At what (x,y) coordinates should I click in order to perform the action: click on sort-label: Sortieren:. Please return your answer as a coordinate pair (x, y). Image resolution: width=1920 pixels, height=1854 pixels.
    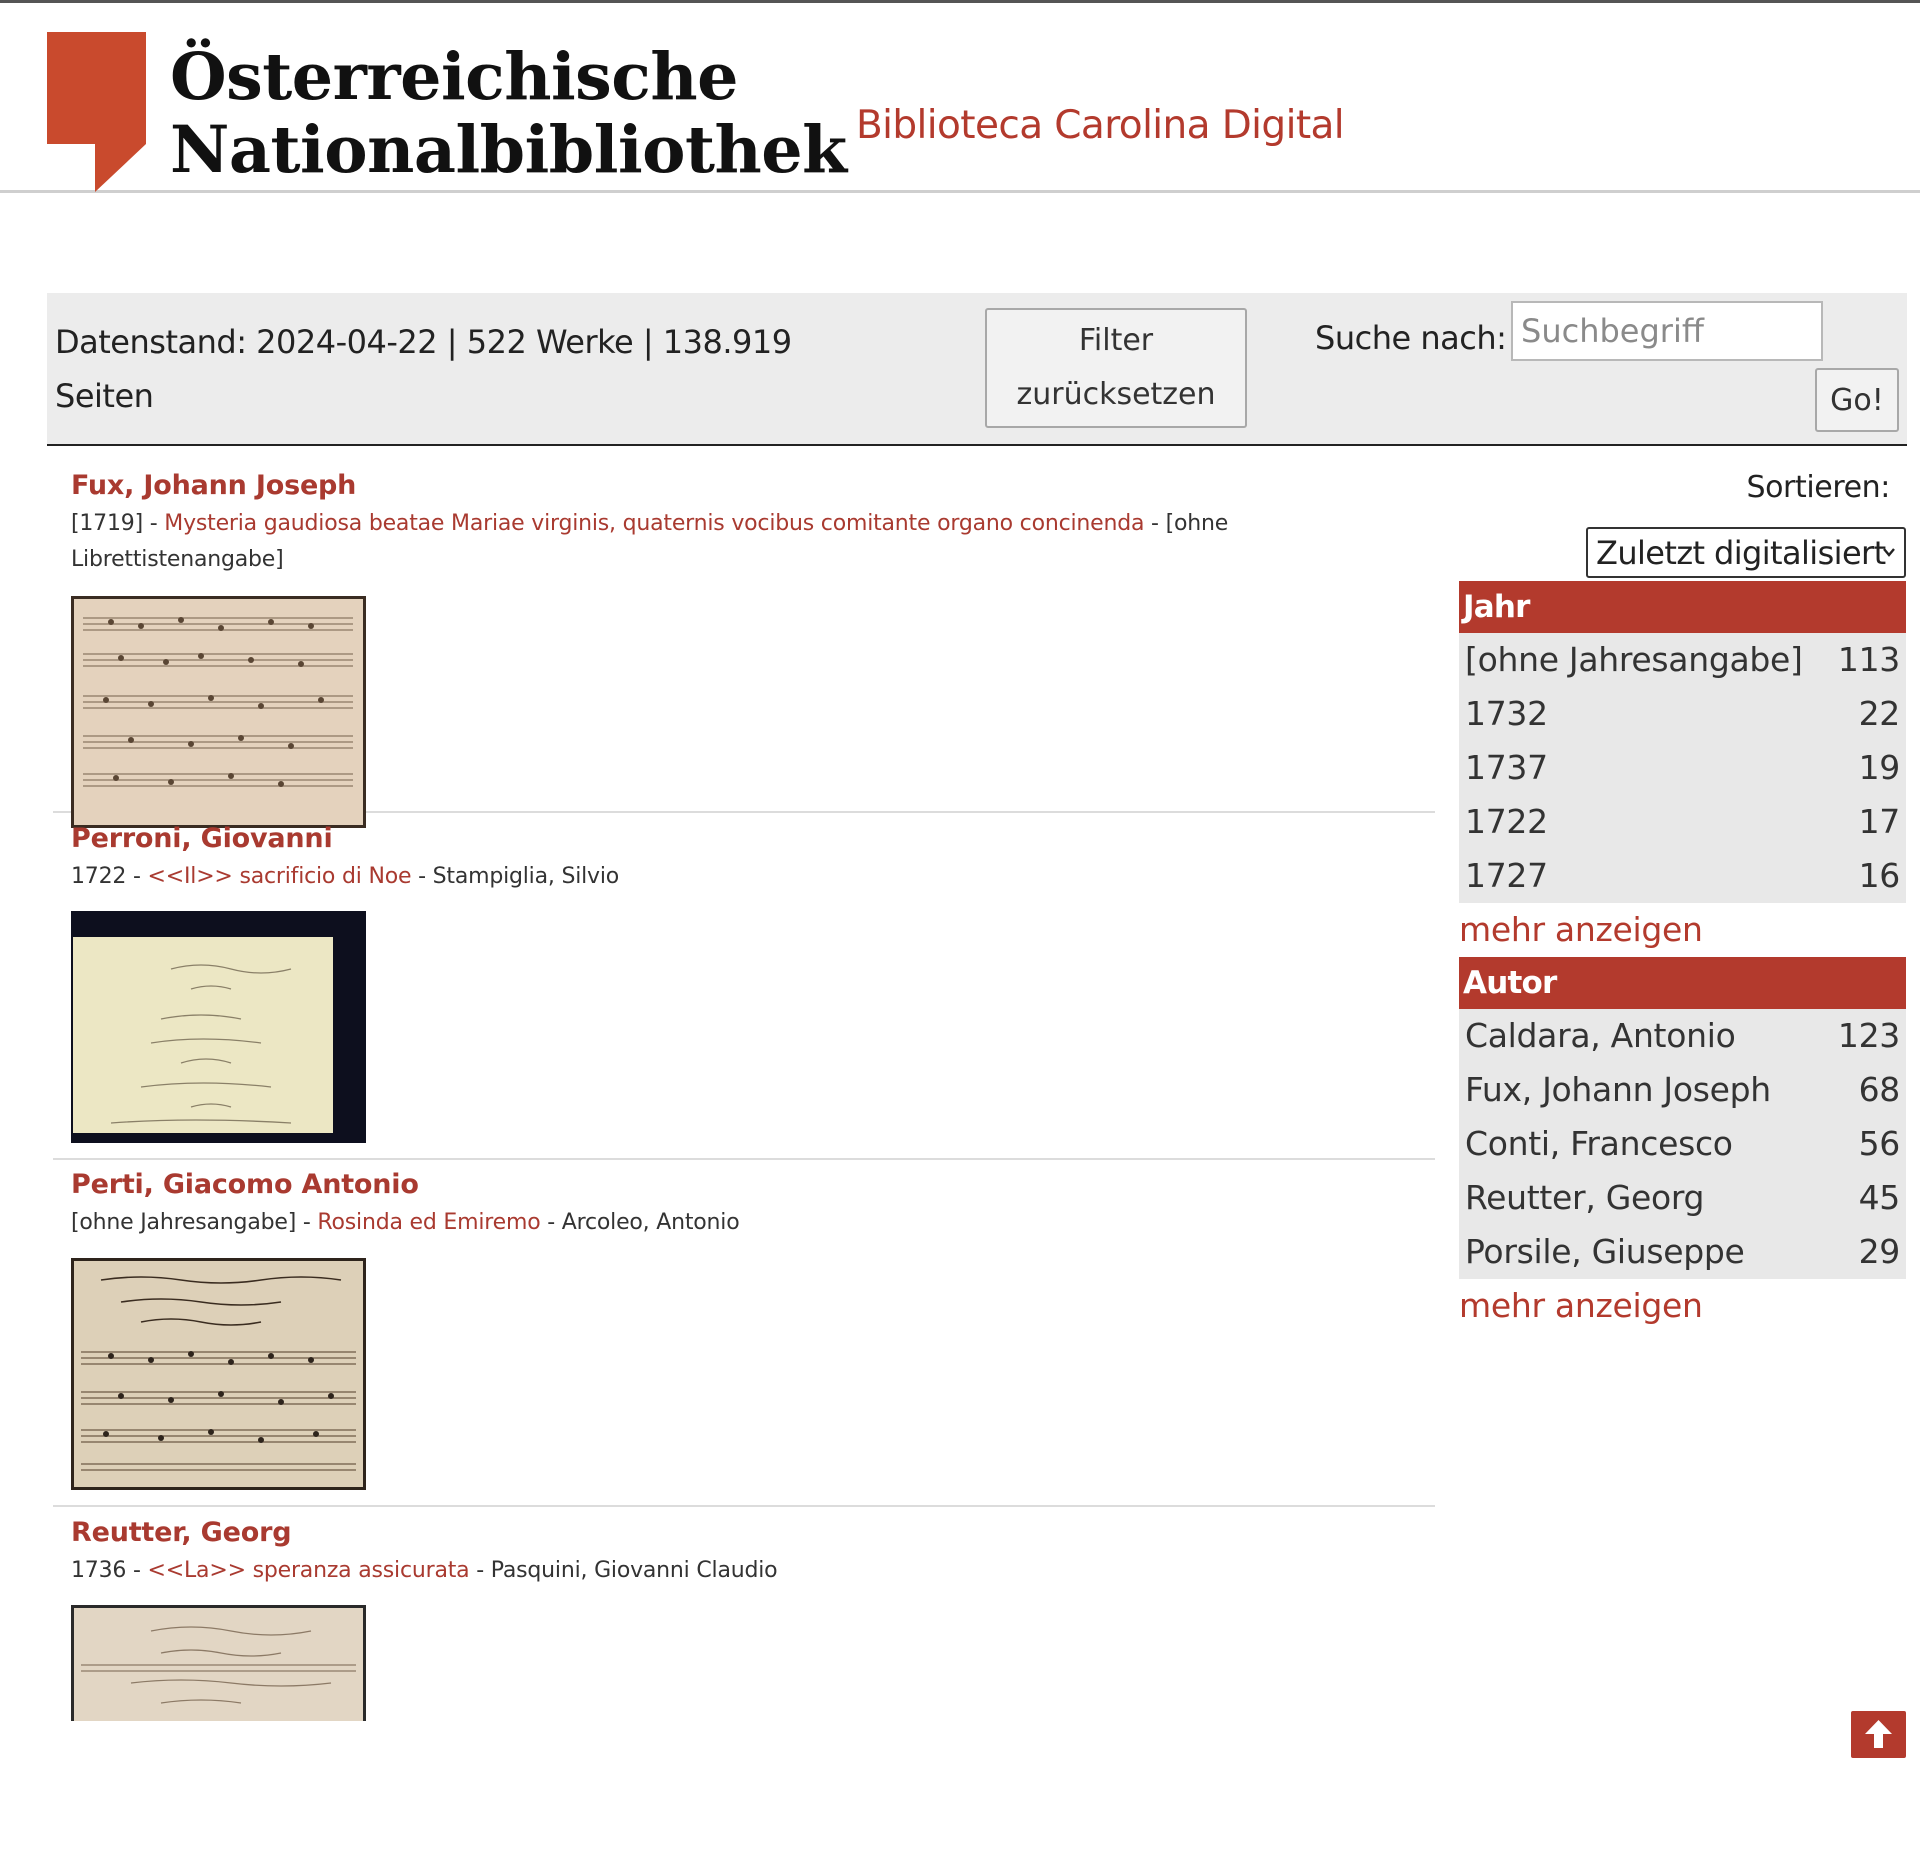
    Looking at the image, I should click on (1818, 487).